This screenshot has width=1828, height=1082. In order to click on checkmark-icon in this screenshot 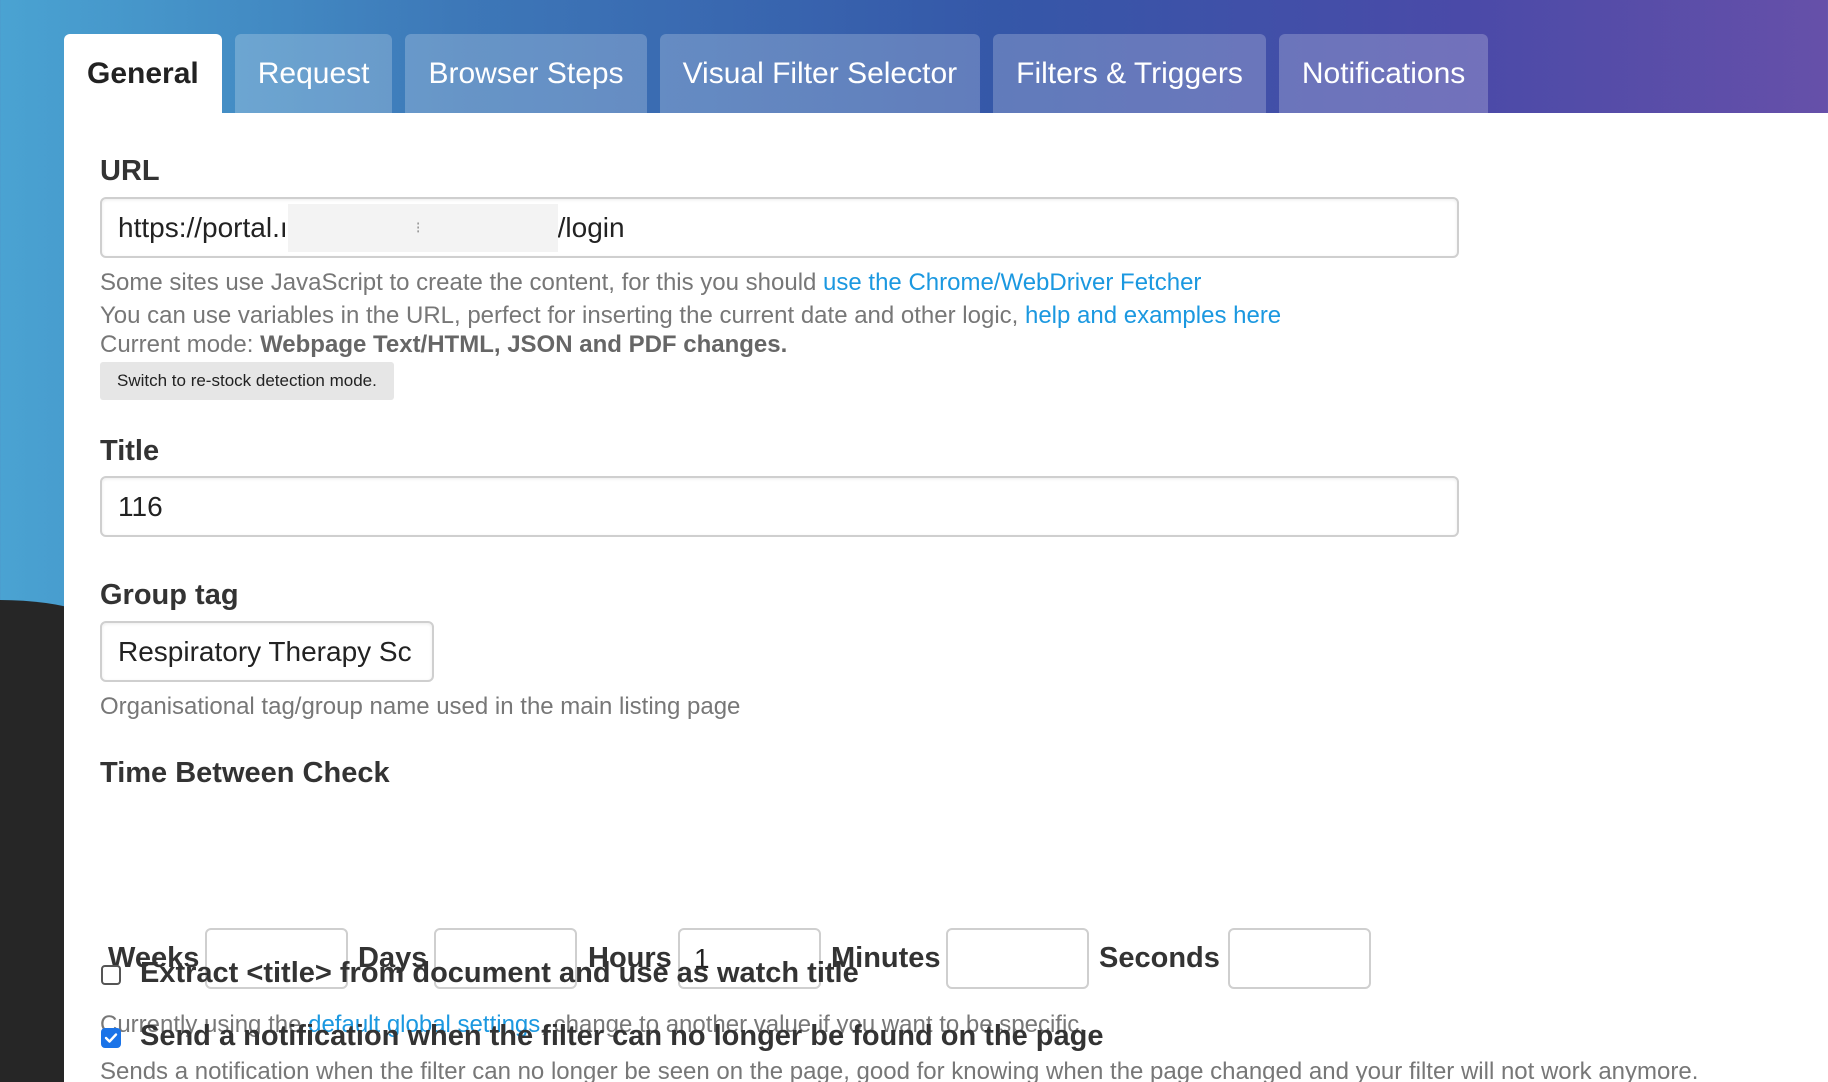, I will do `click(111, 1038)`.